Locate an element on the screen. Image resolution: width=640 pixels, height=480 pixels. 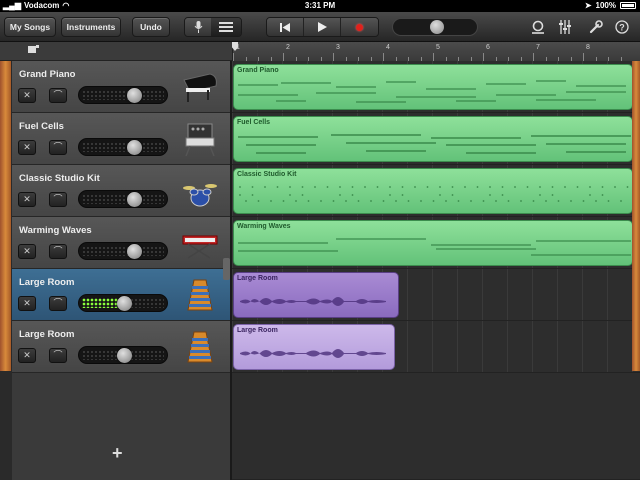
track-header: Grand Piano ✕ ⌒ is located at coordinates (121, 87).